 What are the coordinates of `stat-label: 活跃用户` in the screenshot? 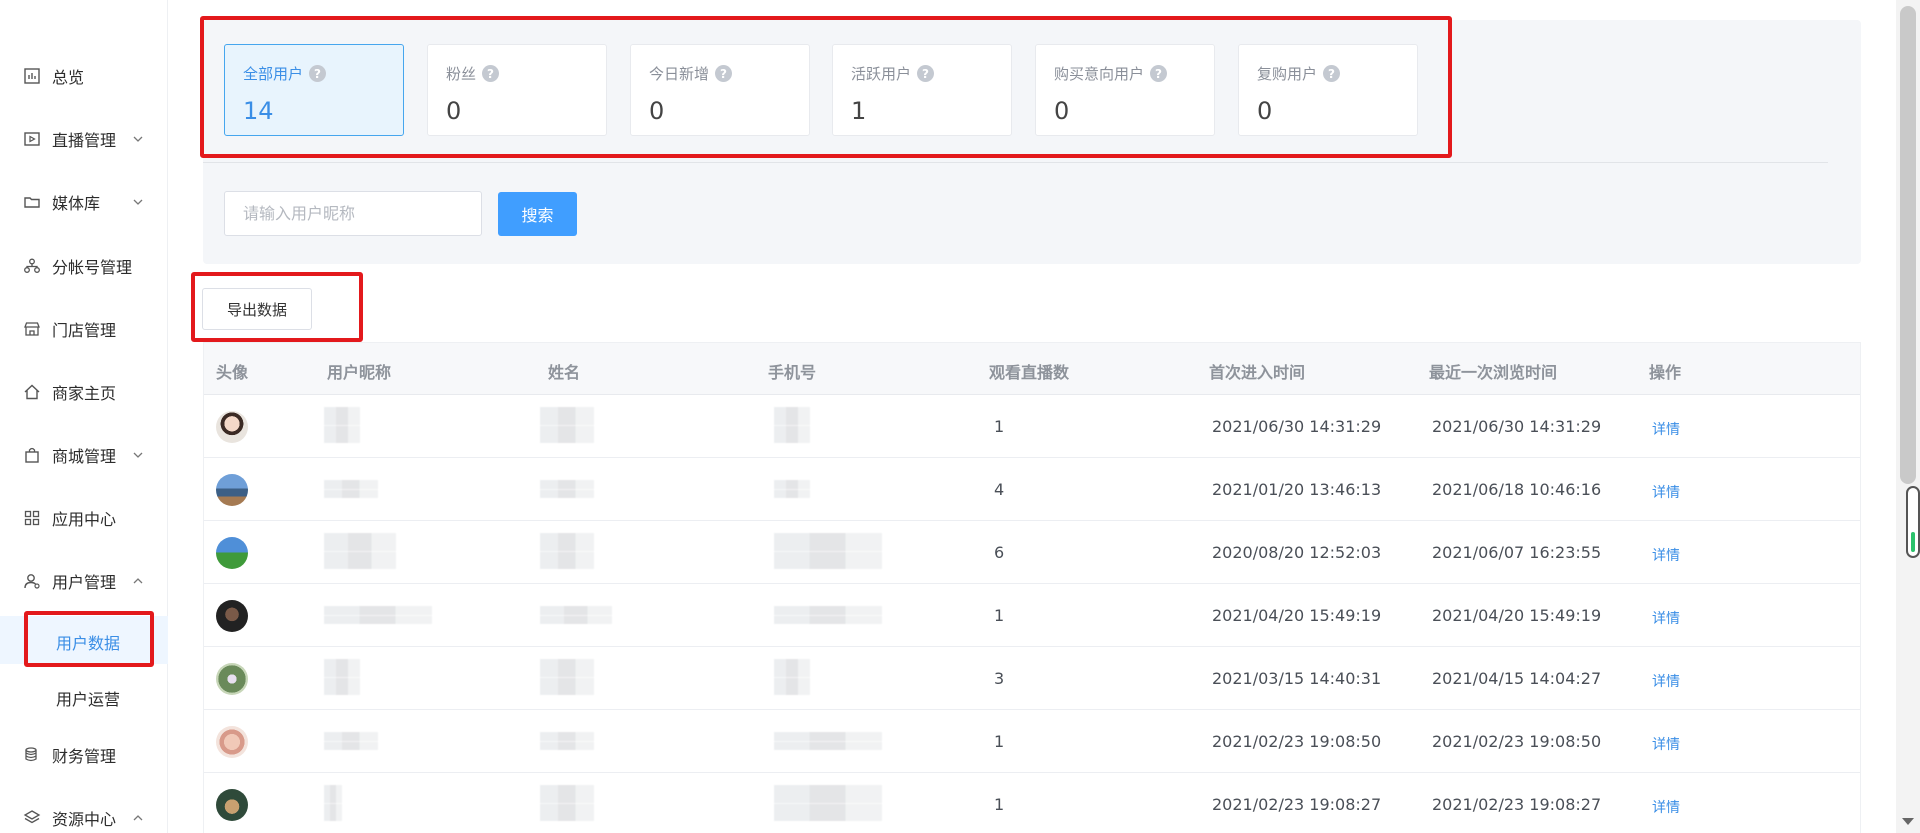 It's located at (881, 74).